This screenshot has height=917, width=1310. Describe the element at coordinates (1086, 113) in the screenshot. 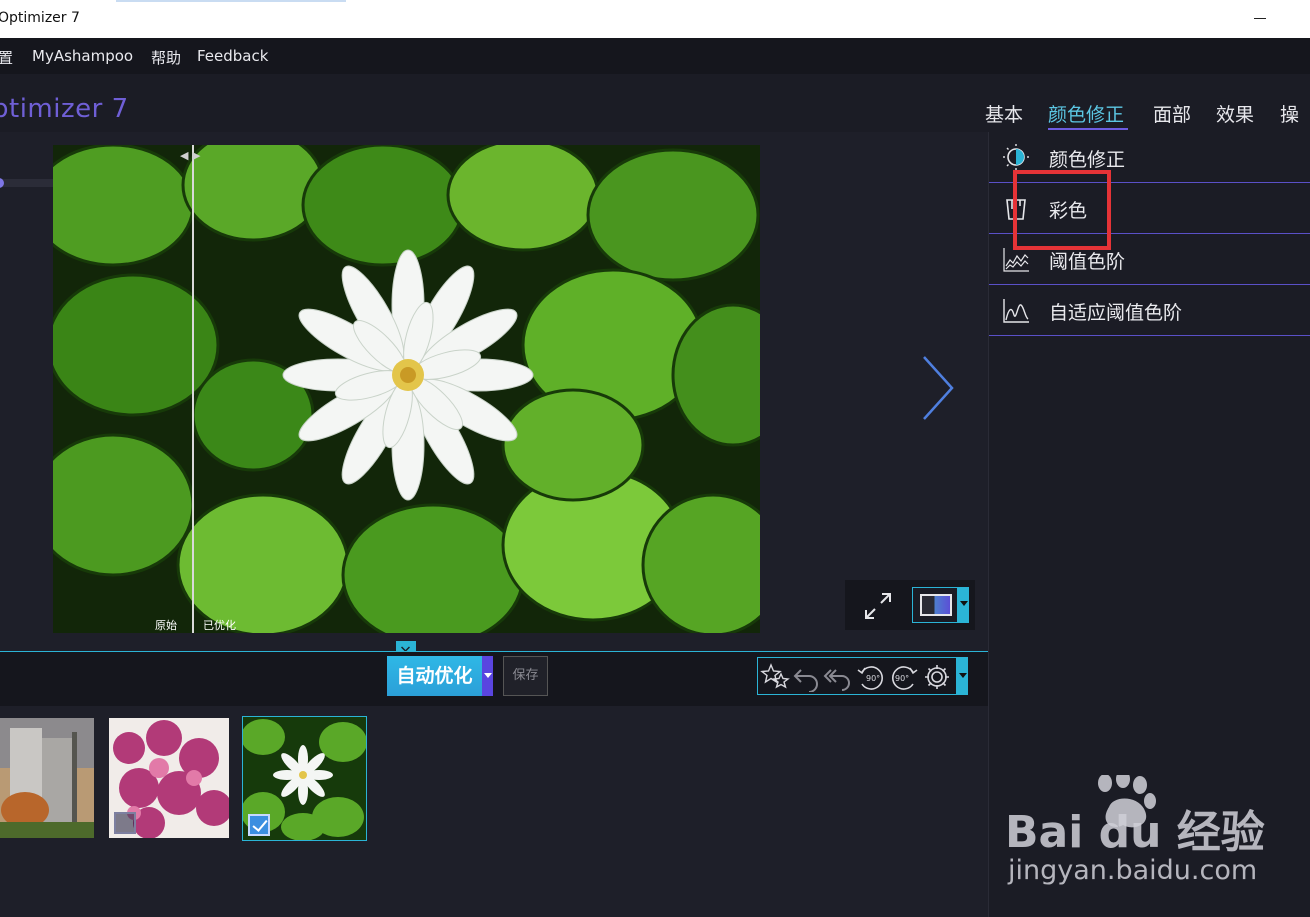

I see `tab-color-correction: 颜色修正` at that location.